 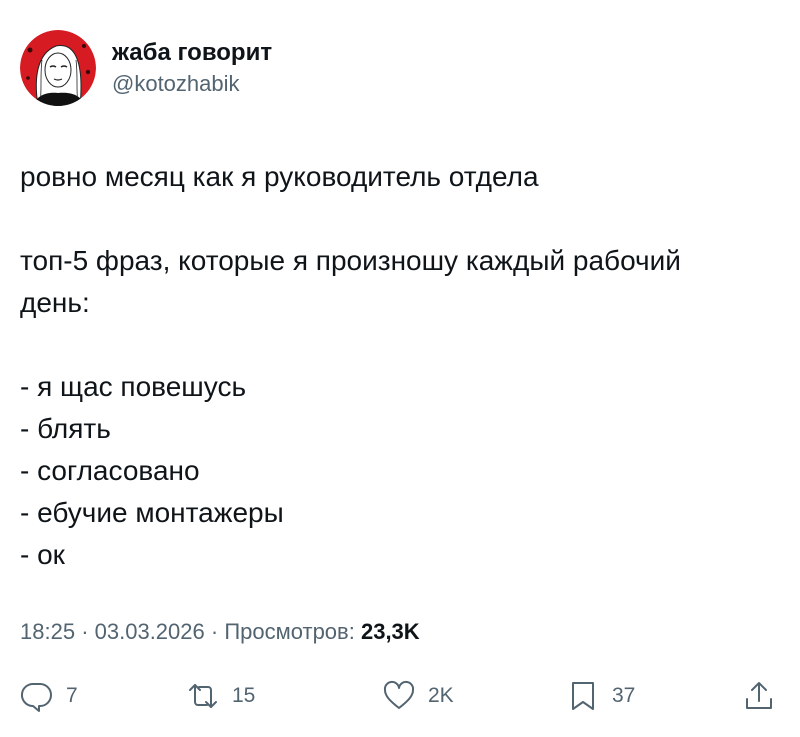 I want to click on tweet-header: жаба говорит @kotozhabik, so click(x=146, y=68).